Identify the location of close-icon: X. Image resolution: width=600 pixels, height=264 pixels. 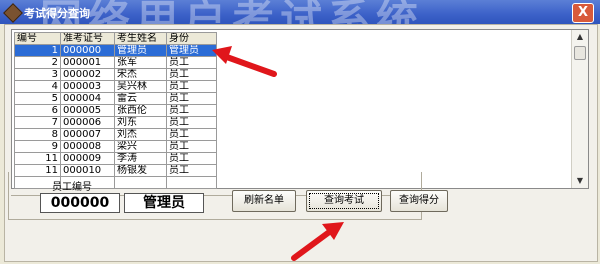
(583, 12).